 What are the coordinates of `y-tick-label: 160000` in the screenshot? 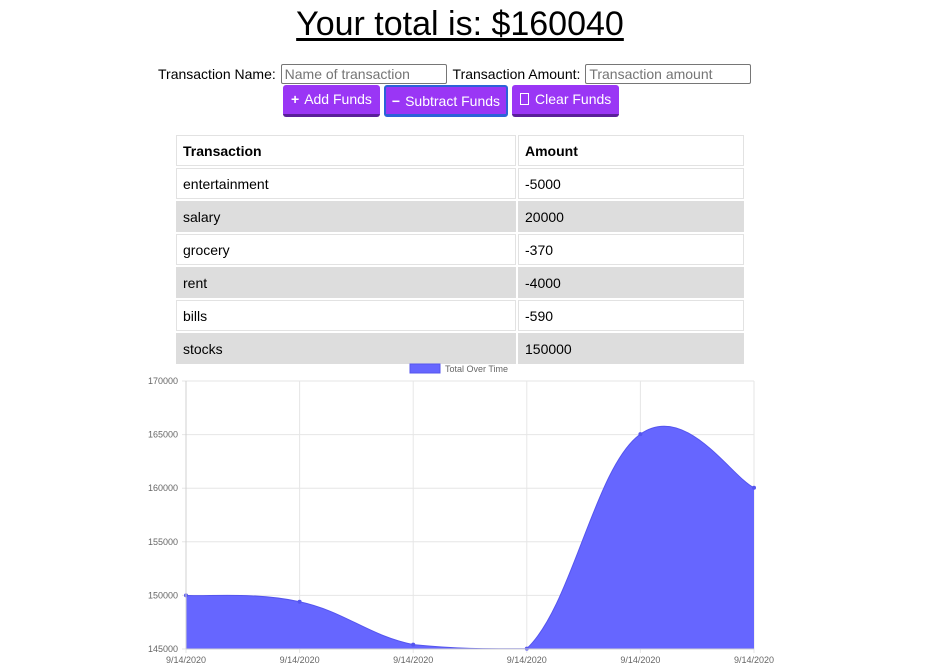 It's located at (163, 488).